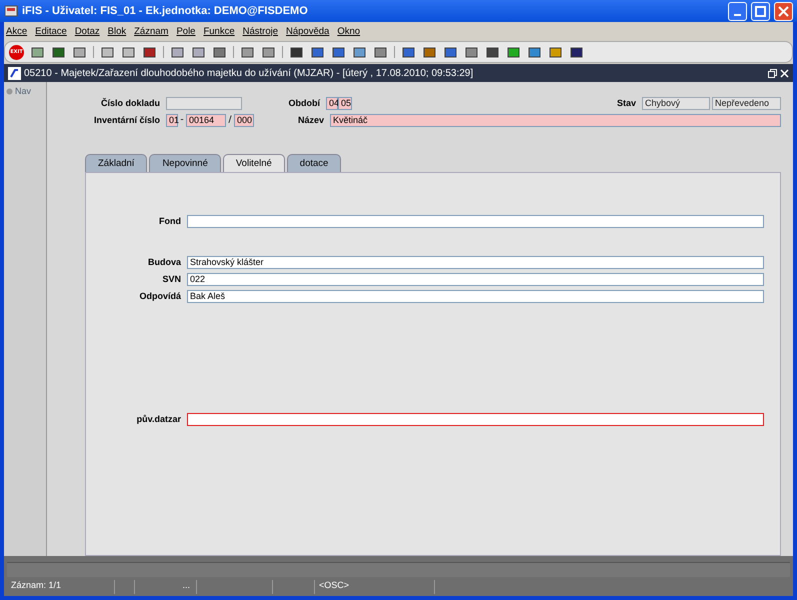 This screenshot has width=797, height=600. What do you see at coordinates (314, 163) in the screenshot?
I see `tab: dotace` at bounding box center [314, 163].